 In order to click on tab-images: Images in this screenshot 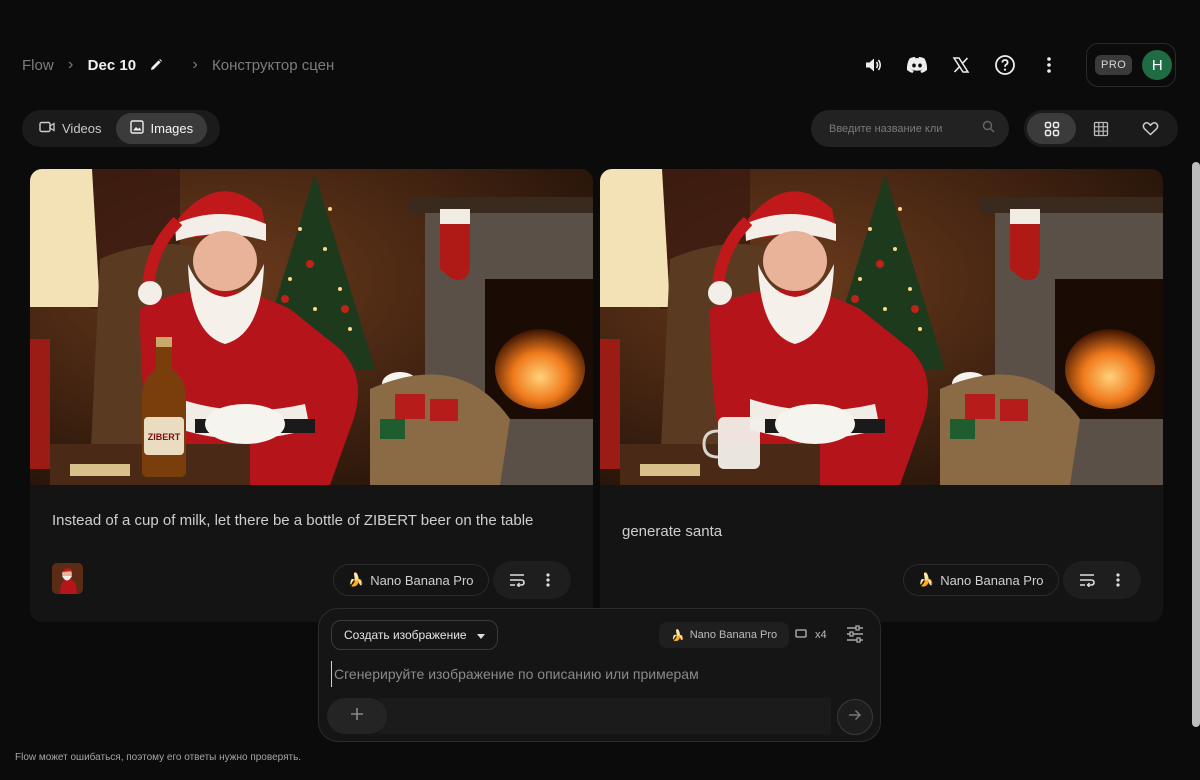, I will do `click(161, 128)`.